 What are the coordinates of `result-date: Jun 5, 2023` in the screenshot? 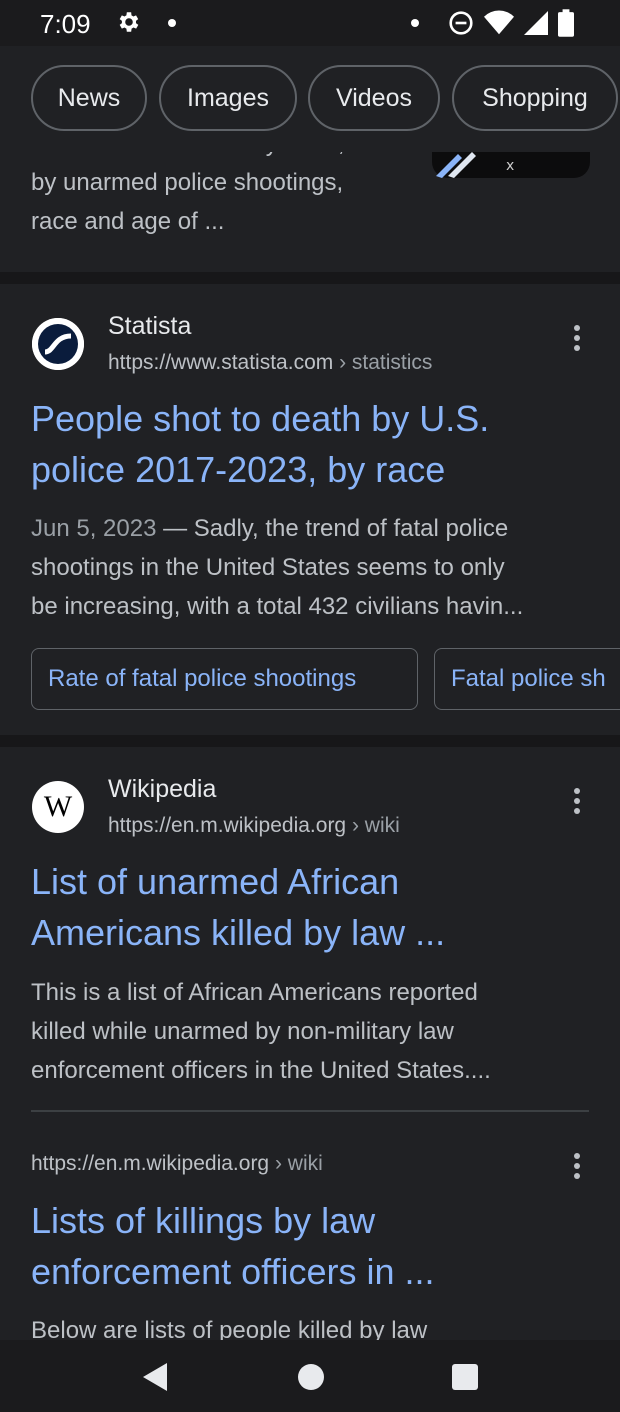 It's located at (94, 528).